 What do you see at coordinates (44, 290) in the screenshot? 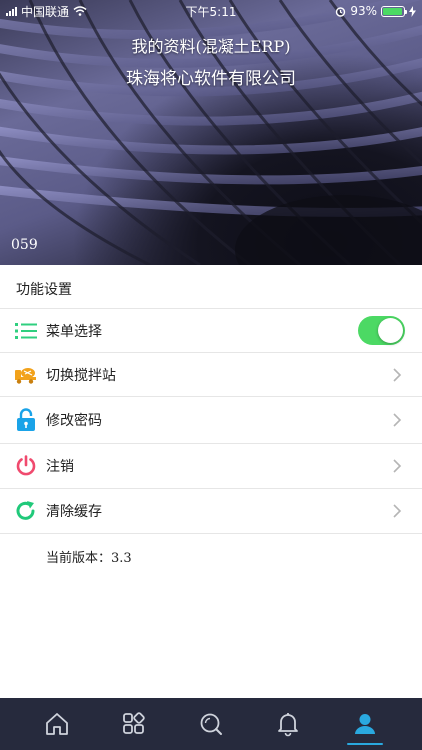
I see `section-title: 功能设置` at bounding box center [44, 290].